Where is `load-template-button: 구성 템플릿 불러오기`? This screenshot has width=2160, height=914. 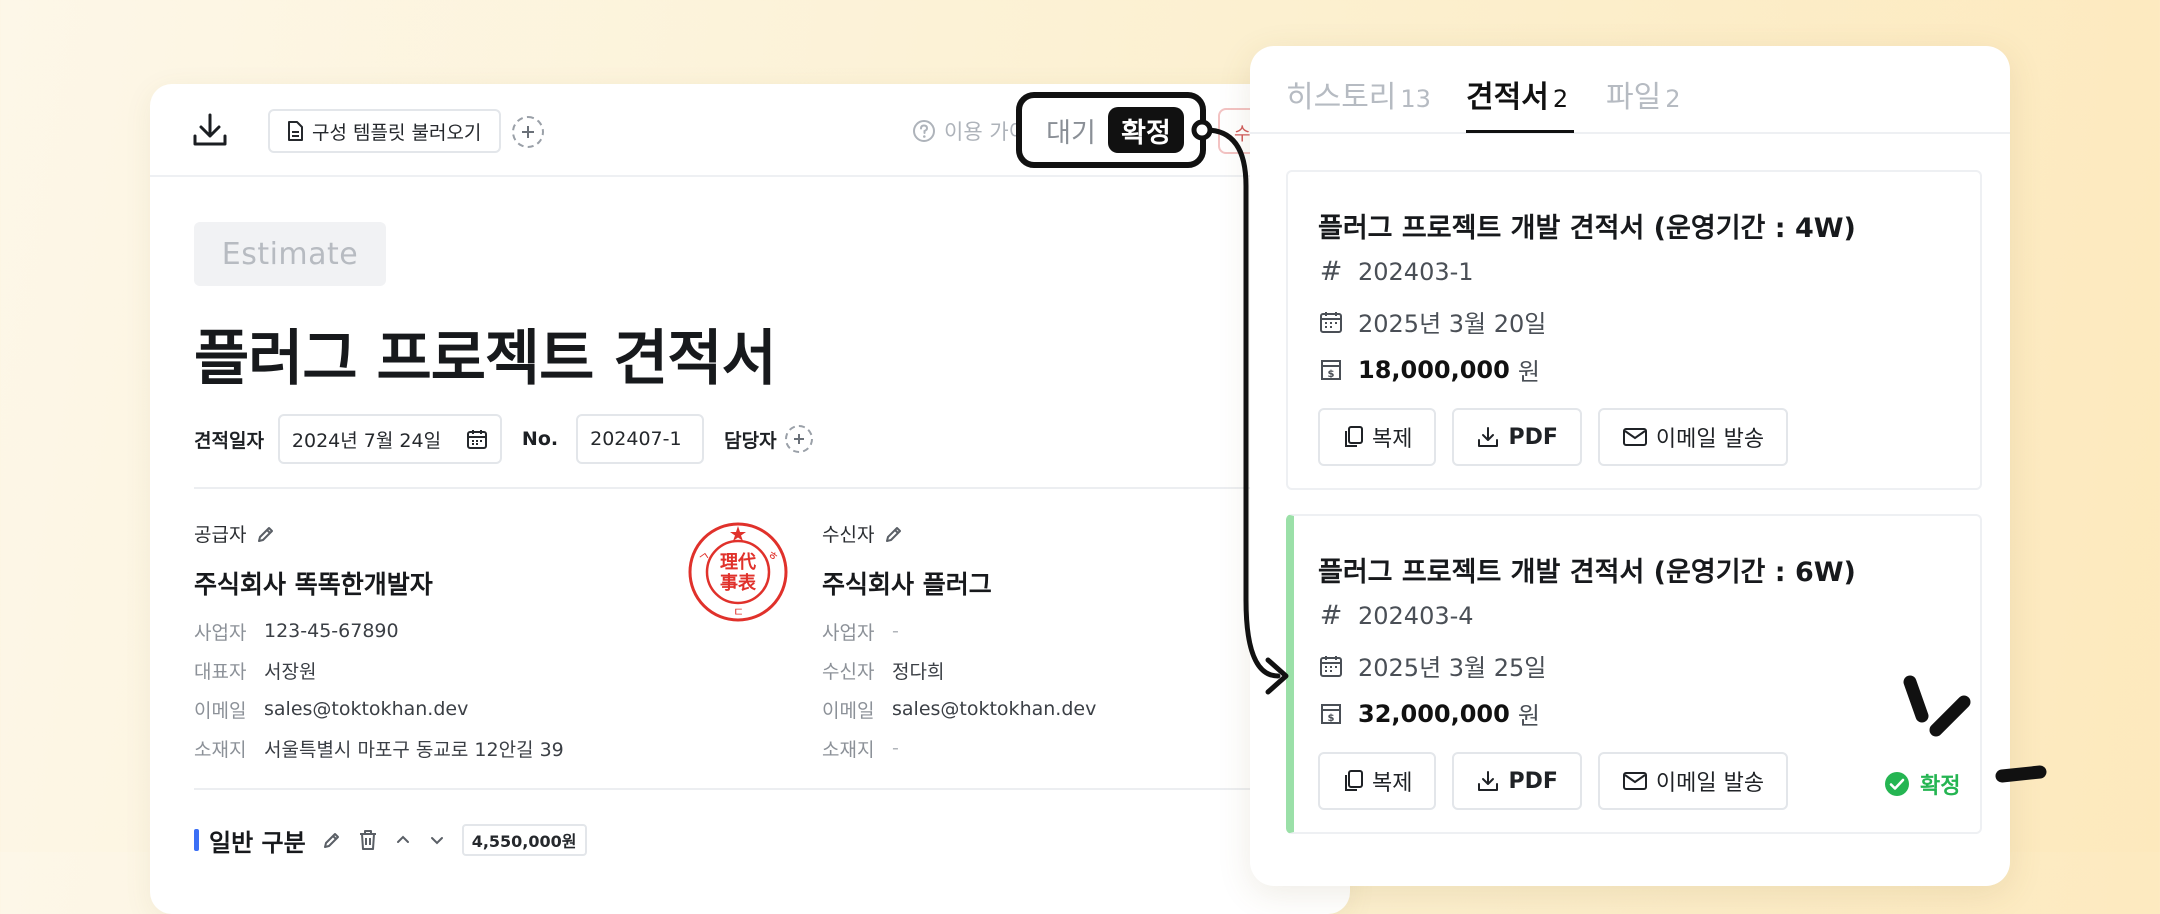 load-template-button: 구성 템플릿 불러오기 is located at coordinates (385, 131).